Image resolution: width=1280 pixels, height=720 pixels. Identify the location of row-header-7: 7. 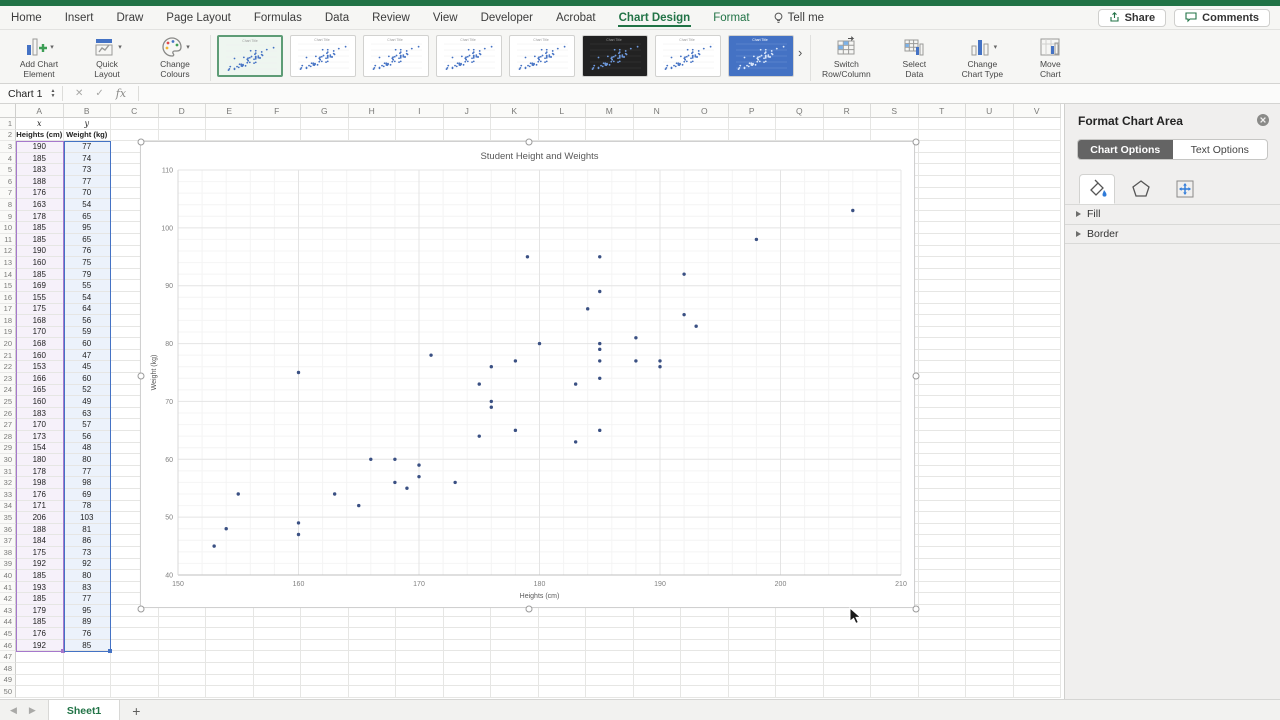
(8, 193).